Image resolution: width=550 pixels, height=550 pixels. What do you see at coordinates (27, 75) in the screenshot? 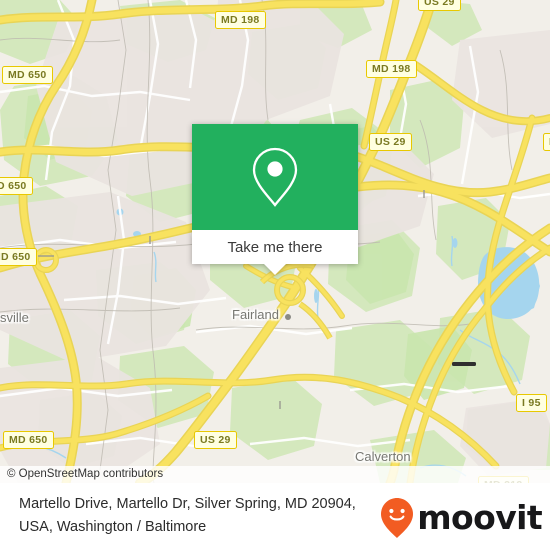
I see `shield-md-650-a: MD 650` at bounding box center [27, 75].